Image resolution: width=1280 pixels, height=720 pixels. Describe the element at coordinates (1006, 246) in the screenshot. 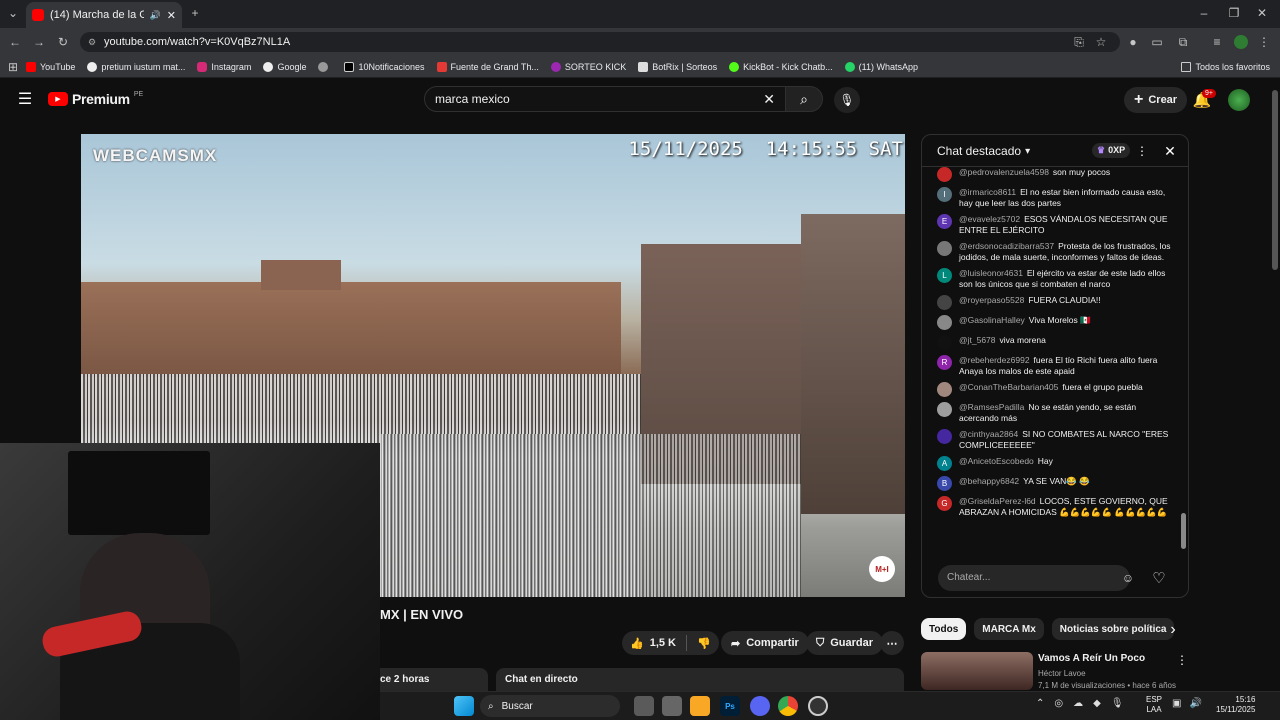

I see `message-author: @erdsonocadizibarra537` at that location.